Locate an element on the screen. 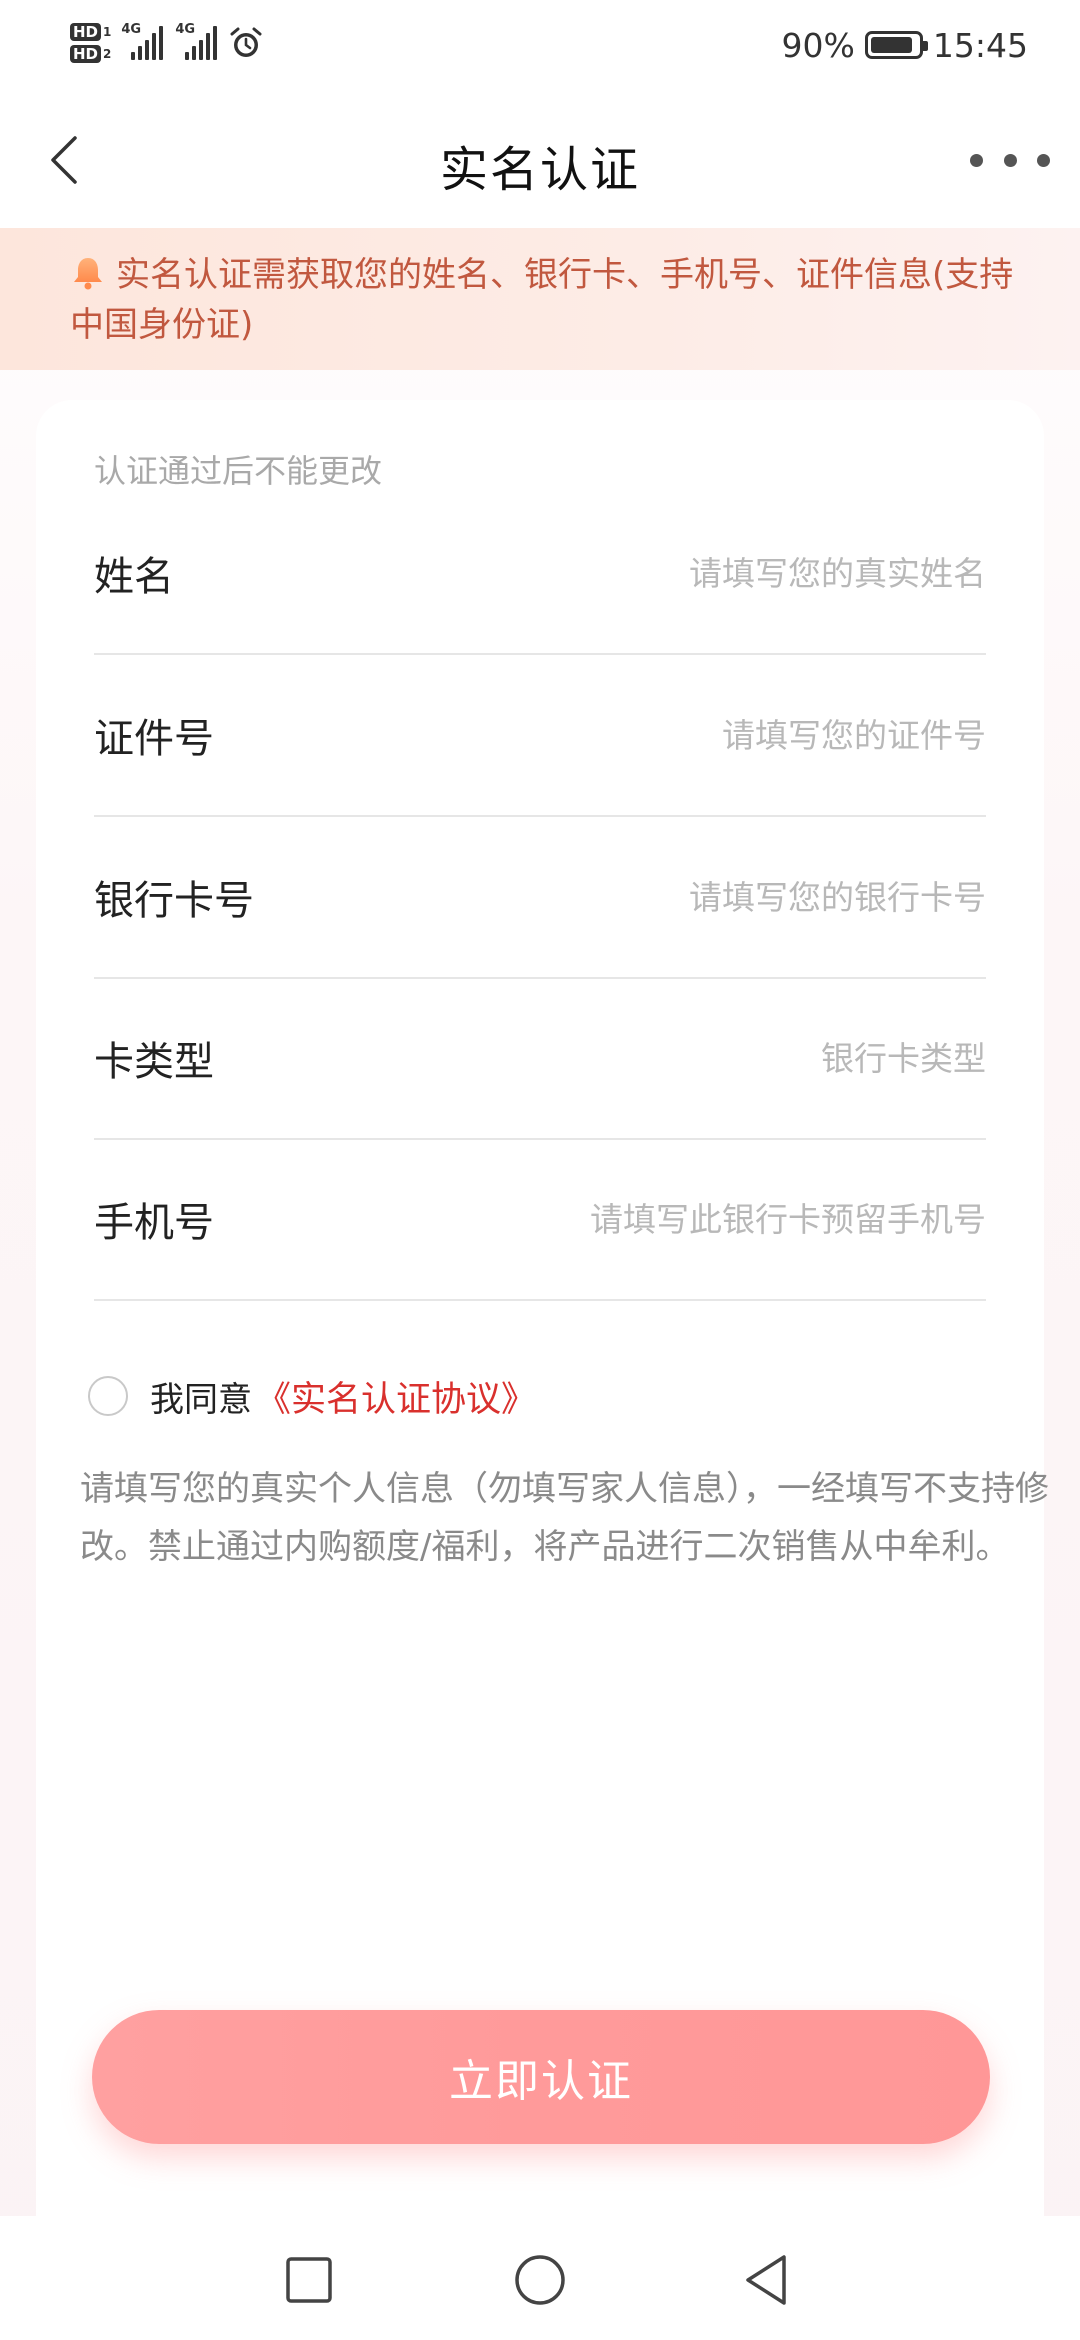 The width and height of the screenshot is (1080, 2340). notice-text-container: 实名认证需获取您的姓名、银行卡、手机号、证件信息(支持中国身份证) is located at coordinates (545, 300).